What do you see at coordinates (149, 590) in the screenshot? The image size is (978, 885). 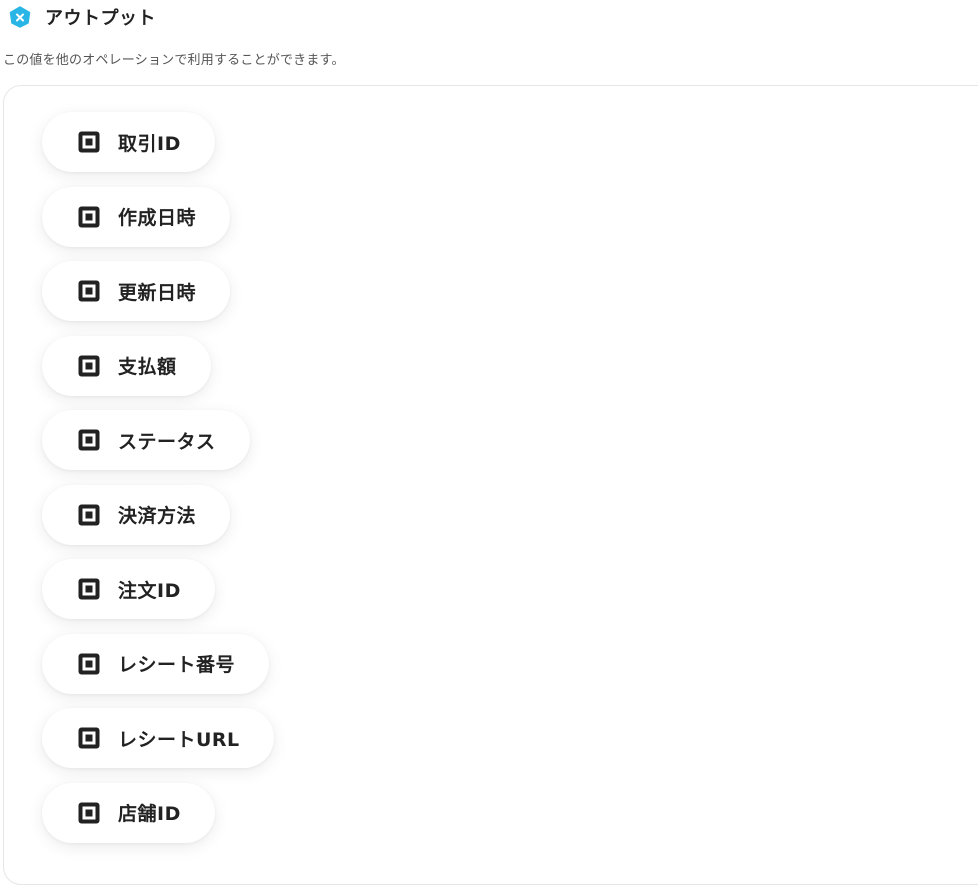 I see `output-label: 注文ID` at bounding box center [149, 590].